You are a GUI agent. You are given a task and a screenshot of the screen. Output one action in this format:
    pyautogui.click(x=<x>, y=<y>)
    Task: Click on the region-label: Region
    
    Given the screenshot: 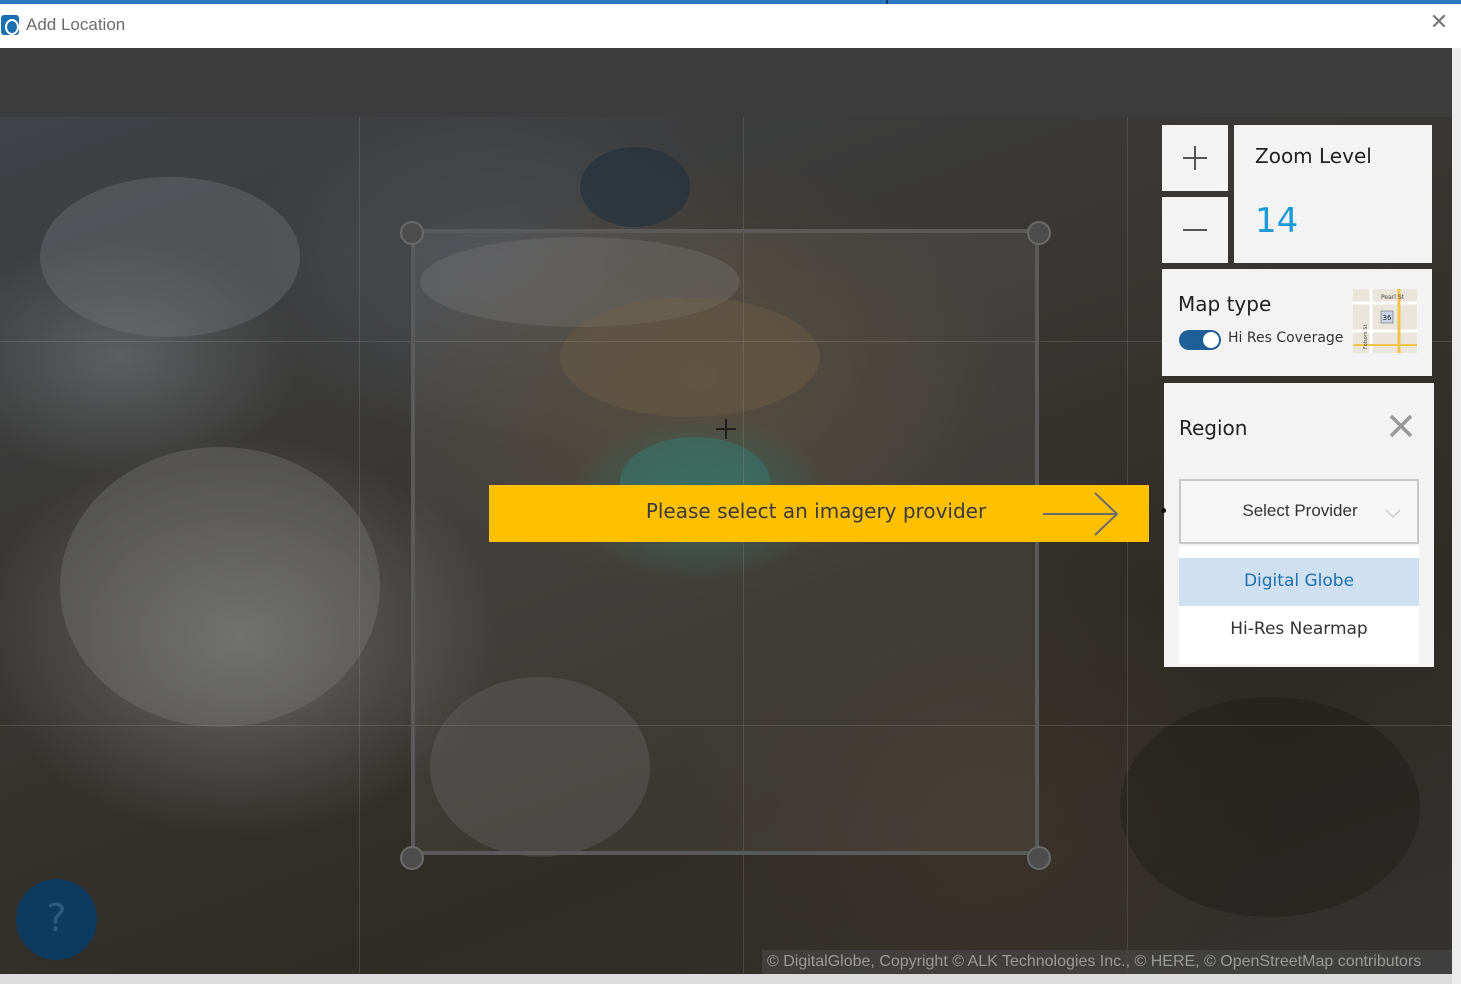 What is the action you would take?
    pyautogui.click(x=1213, y=428)
    